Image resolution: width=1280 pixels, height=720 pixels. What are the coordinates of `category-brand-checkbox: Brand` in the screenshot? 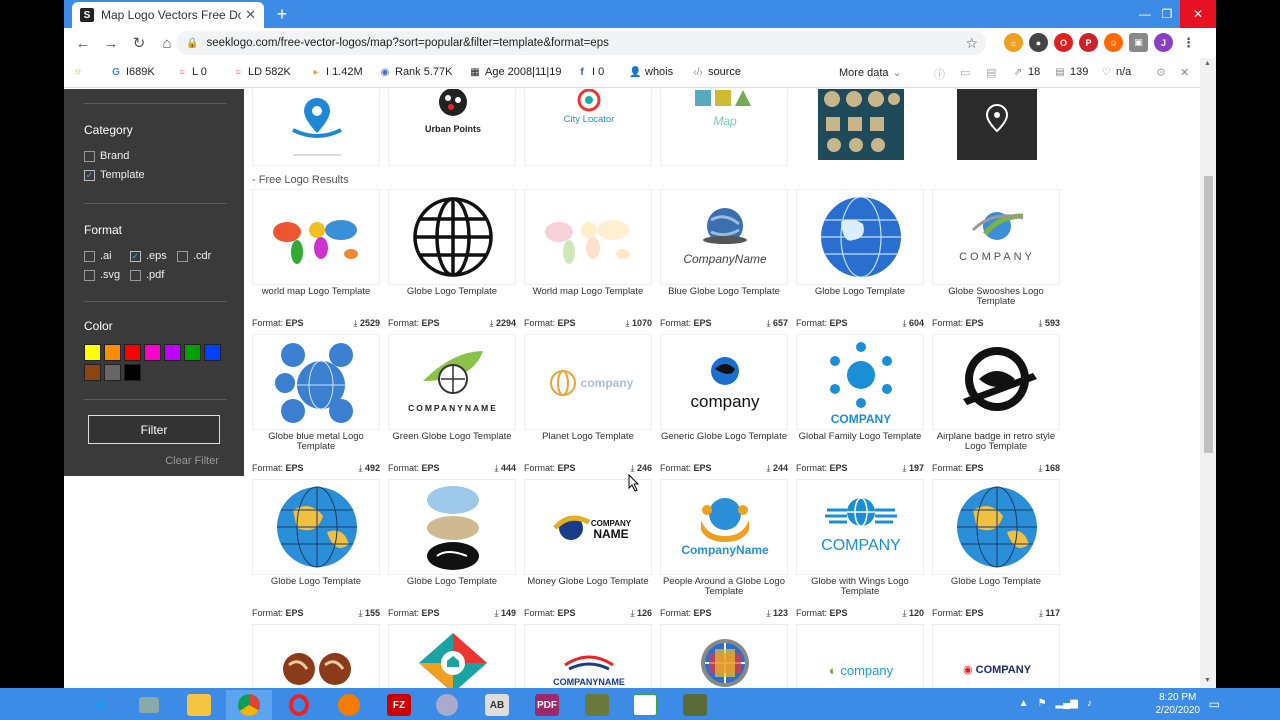 It's located at (106, 156).